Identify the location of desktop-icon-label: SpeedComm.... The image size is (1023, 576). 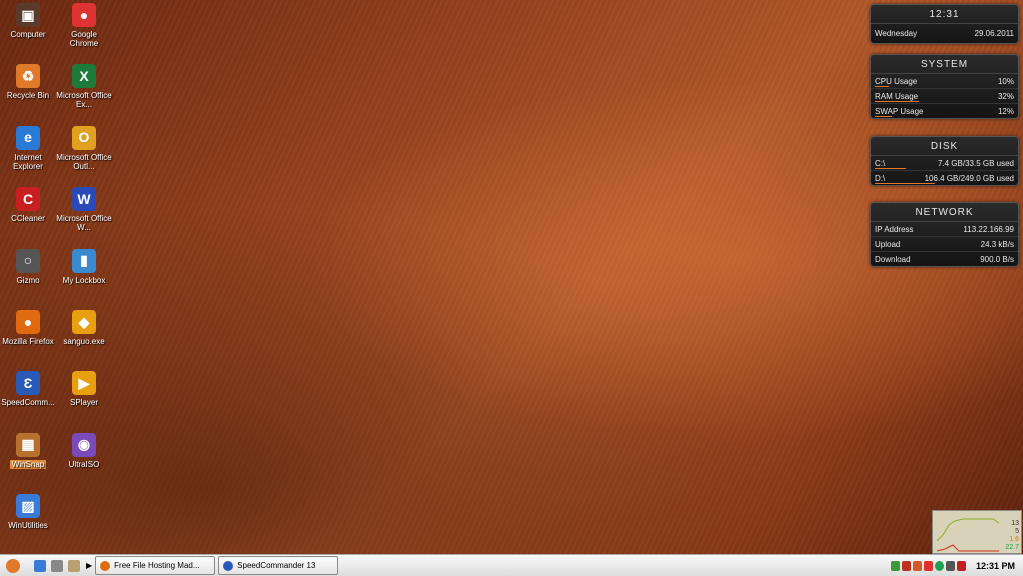
(28, 403).